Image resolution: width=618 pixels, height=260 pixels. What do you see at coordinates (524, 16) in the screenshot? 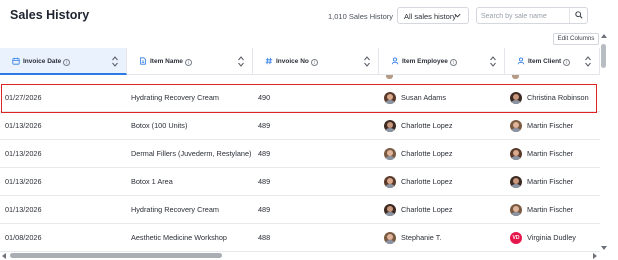
I see `search-input` at bounding box center [524, 16].